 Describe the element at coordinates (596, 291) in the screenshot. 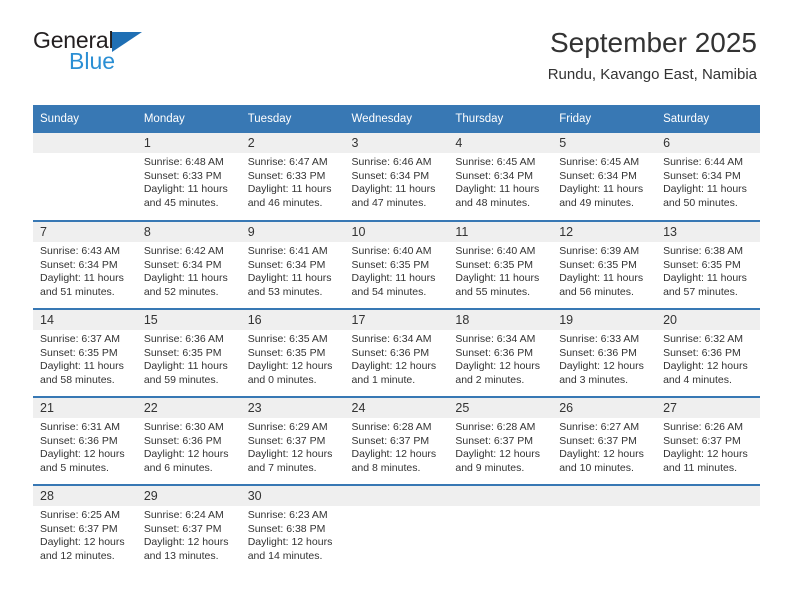

I see `daylight-text-line2: and 56 minutes.` at that location.